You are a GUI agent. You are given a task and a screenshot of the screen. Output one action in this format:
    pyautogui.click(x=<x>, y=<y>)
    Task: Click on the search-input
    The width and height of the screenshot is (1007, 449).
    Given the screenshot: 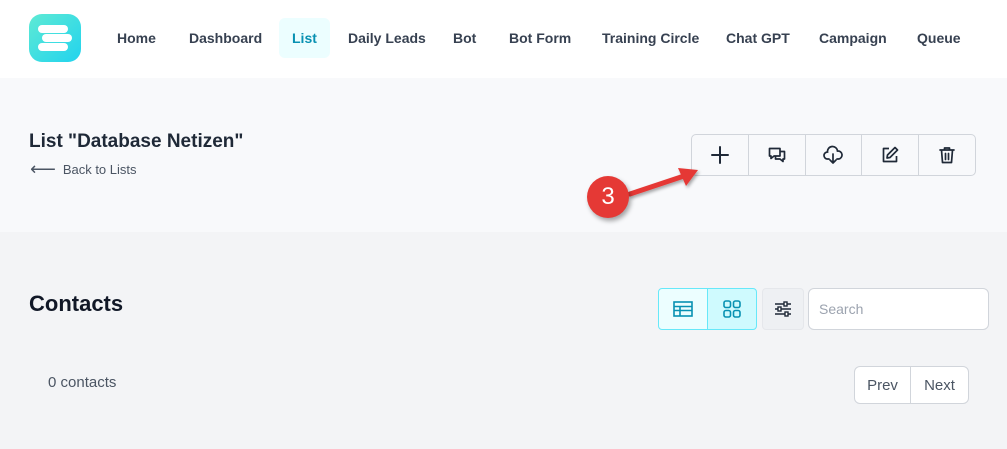 What is the action you would take?
    pyautogui.click(x=898, y=309)
    